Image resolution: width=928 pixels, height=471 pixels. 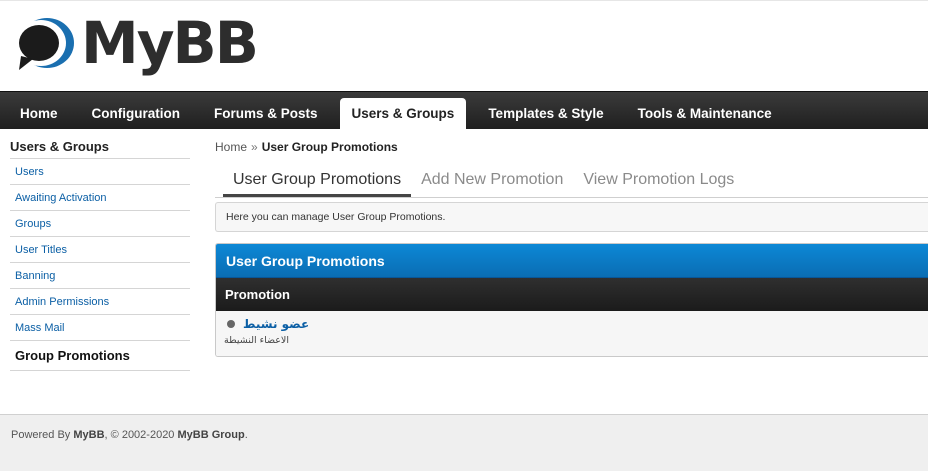 What do you see at coordinates (246, 435) in the screenshot?
I see `footer-suffix: .` at bounding box center [246, 435].